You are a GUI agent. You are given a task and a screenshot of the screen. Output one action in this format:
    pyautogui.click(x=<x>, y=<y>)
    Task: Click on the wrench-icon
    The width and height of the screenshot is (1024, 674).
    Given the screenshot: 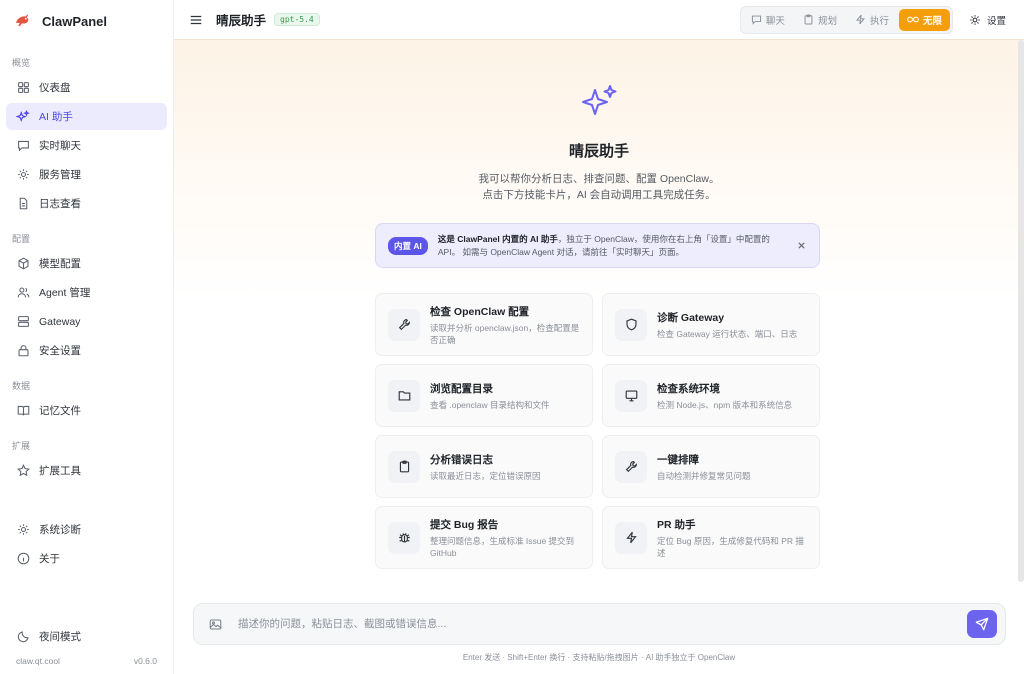 What is the action you would take?
    pyautogui.click(x=404, y=324)
    